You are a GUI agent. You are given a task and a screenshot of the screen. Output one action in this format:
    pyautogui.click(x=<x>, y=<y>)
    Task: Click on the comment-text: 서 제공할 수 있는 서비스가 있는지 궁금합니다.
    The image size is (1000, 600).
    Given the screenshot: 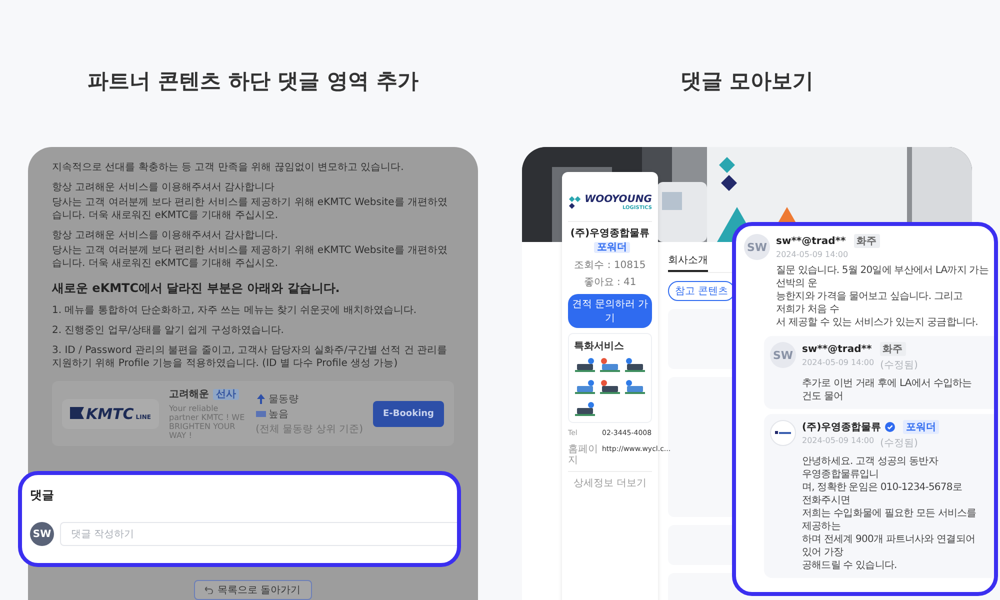 What is the action you would take?
    pyautogui.click(x=877, y=322)
    